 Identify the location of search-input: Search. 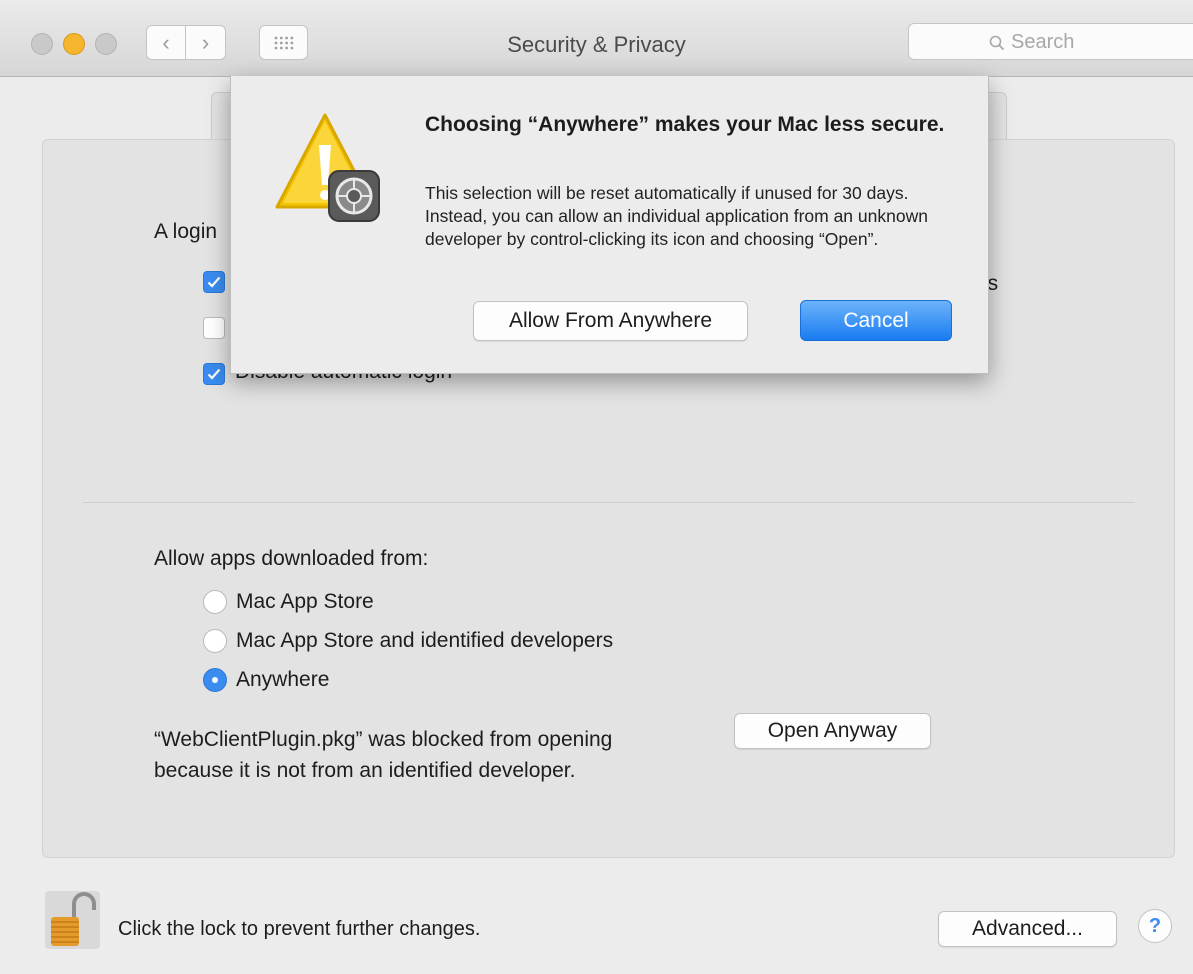
(1050, 41).